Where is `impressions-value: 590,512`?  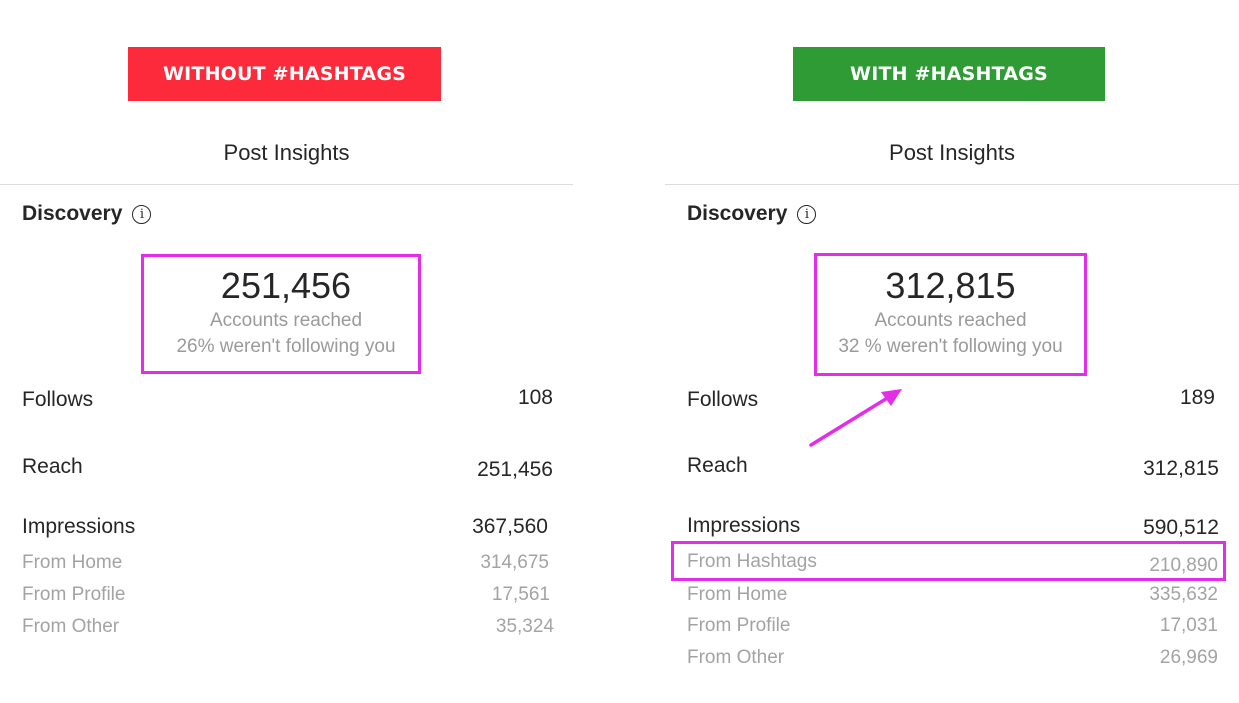
impressions-value: 590,512 is located at coordinates (1181, 527).